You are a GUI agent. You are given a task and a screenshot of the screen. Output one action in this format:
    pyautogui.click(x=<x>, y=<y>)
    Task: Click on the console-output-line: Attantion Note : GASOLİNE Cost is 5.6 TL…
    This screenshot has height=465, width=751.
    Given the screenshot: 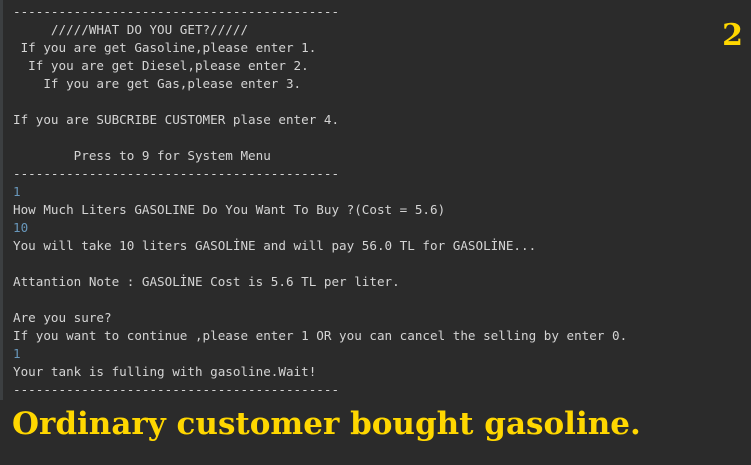 What is the action you would take?
    pyautogui.click(x=206, y=281)
    